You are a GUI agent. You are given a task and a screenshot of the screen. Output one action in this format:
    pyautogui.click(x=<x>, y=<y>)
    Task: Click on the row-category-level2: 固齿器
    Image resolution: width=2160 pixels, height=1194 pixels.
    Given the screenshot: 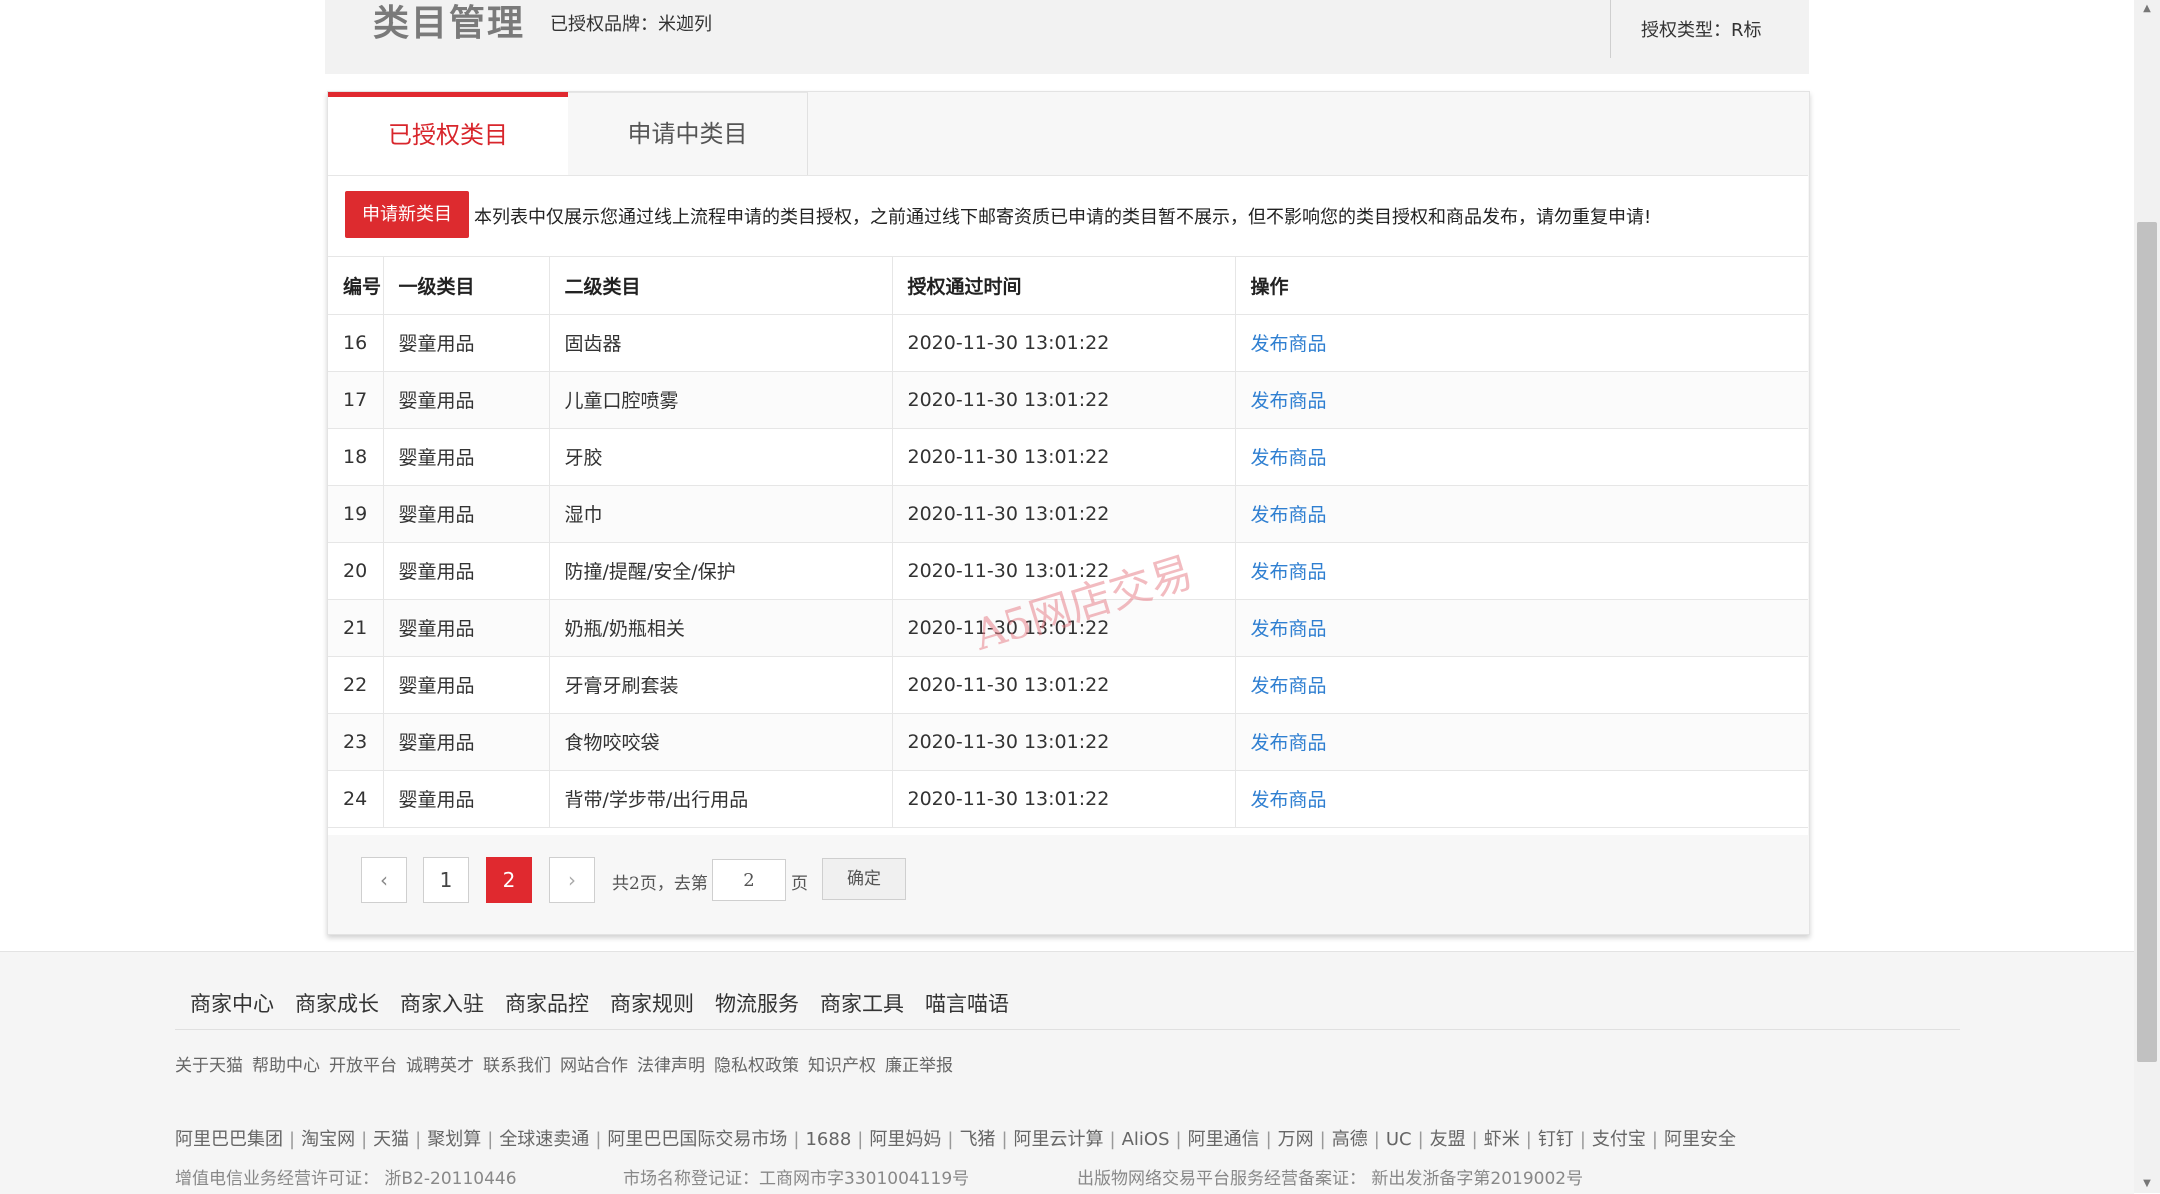 What is the action you would take?
    pyautogui.click(x=721, y=343)
    